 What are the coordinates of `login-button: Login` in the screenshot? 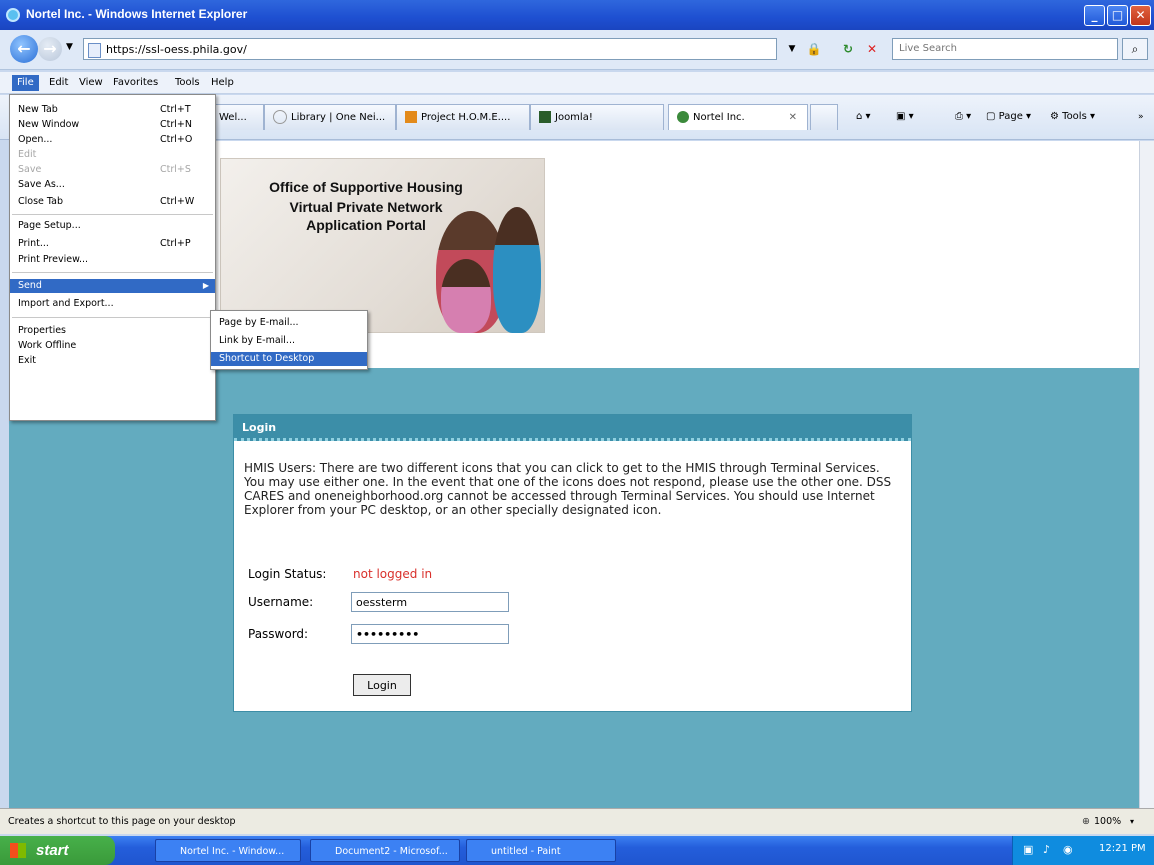 It's located at (382, 685).